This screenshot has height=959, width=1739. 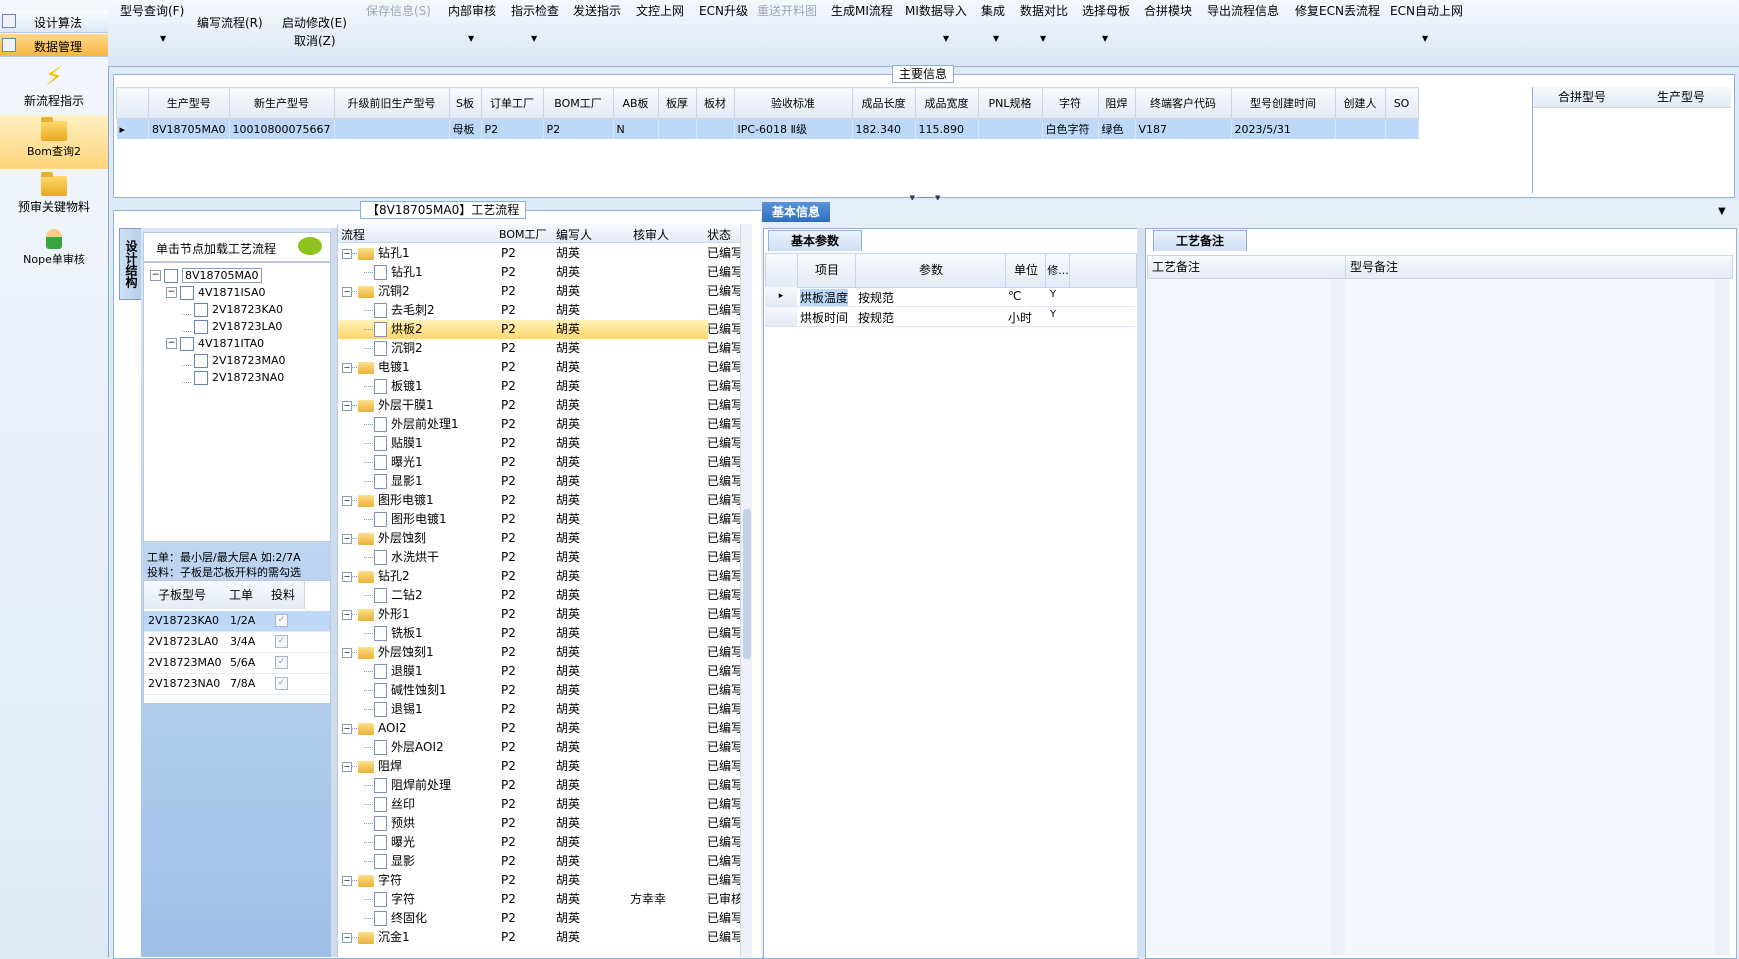 What do you see at coordinates (1106, 22) in the screenshot?
I see `select-mother-board-button: 选择母板 ▼` at bounding box center [1106, 22].